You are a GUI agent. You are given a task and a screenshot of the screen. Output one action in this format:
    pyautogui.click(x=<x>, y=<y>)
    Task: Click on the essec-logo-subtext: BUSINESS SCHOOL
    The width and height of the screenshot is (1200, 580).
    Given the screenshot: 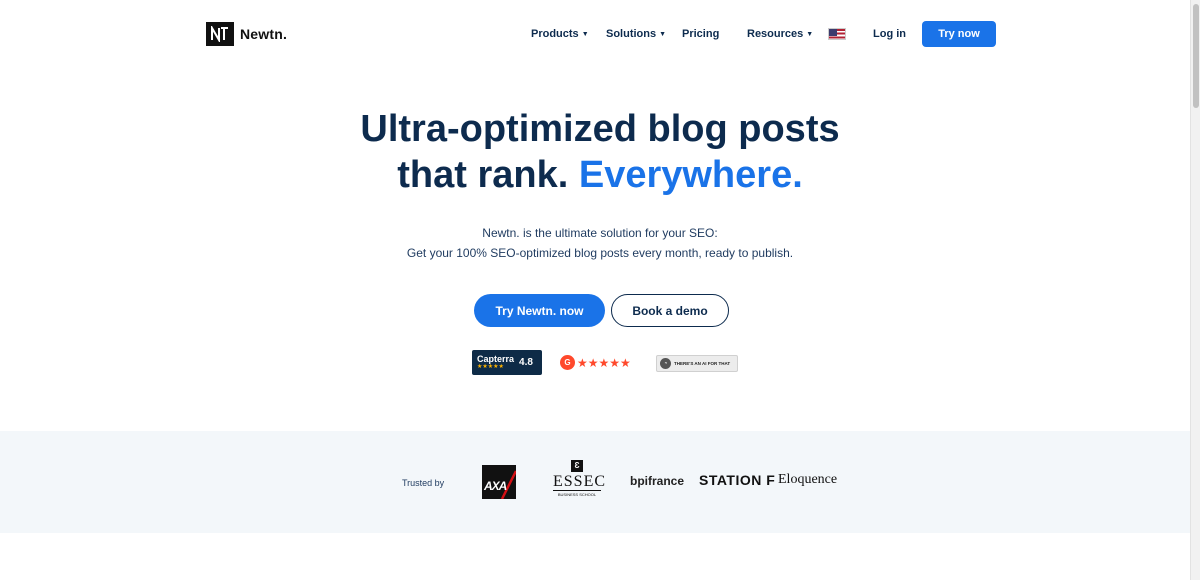 What is the action you would take?
    pyautogui.click(x=577, y=493)
    